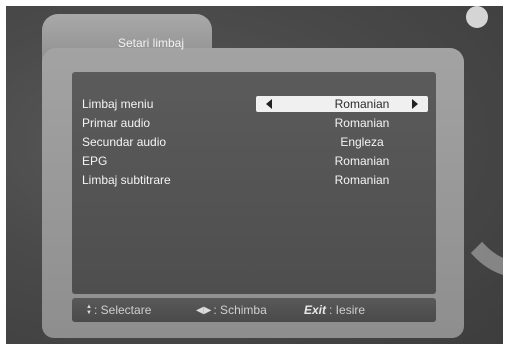 The width and height of the screenshot is (509, 351). What do you see at coordinates (116, 123) in the screenshot?
I see `menu-item-label: Primar audio` at bounding box center [116, 123].